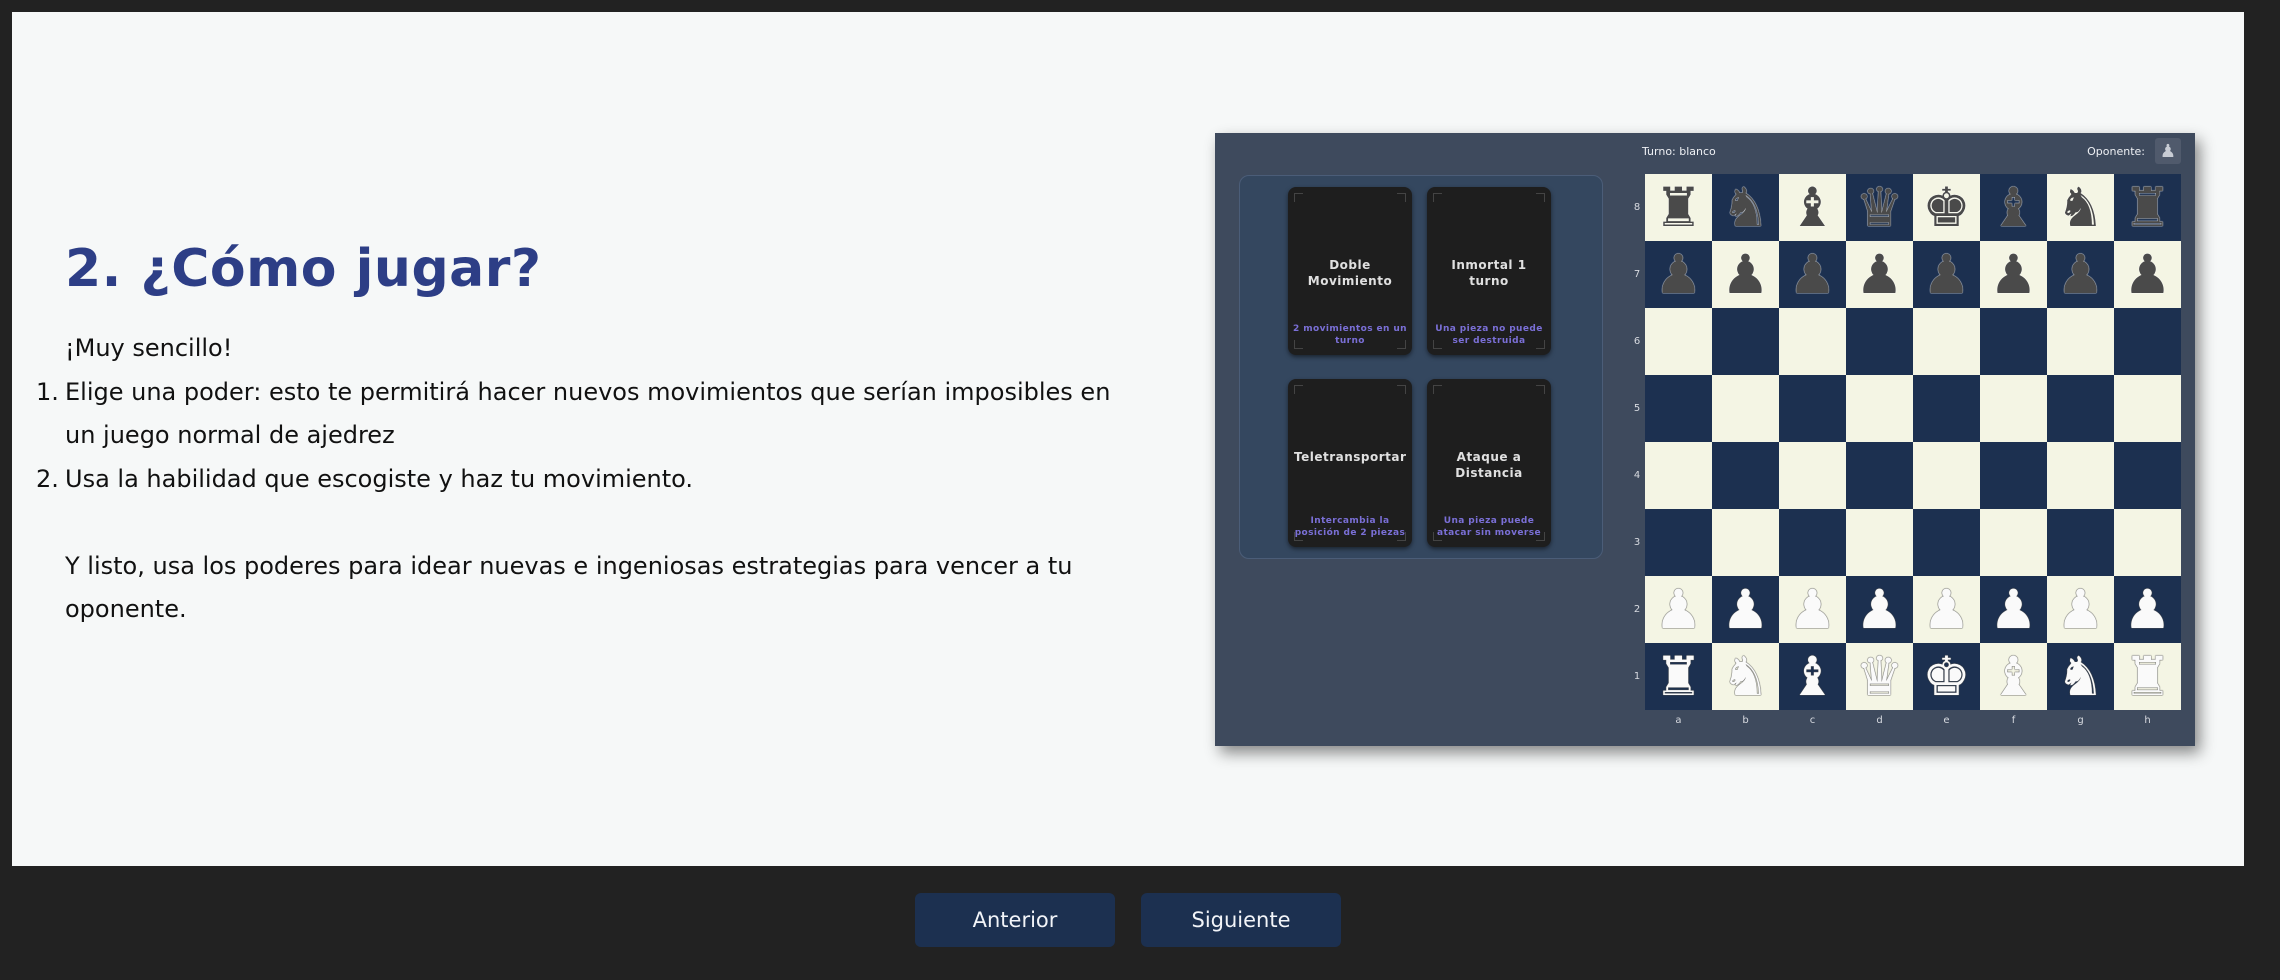 This screenshot has width=2280, height=980. I want to click on square-c8: ♝, so click(1812, 207).